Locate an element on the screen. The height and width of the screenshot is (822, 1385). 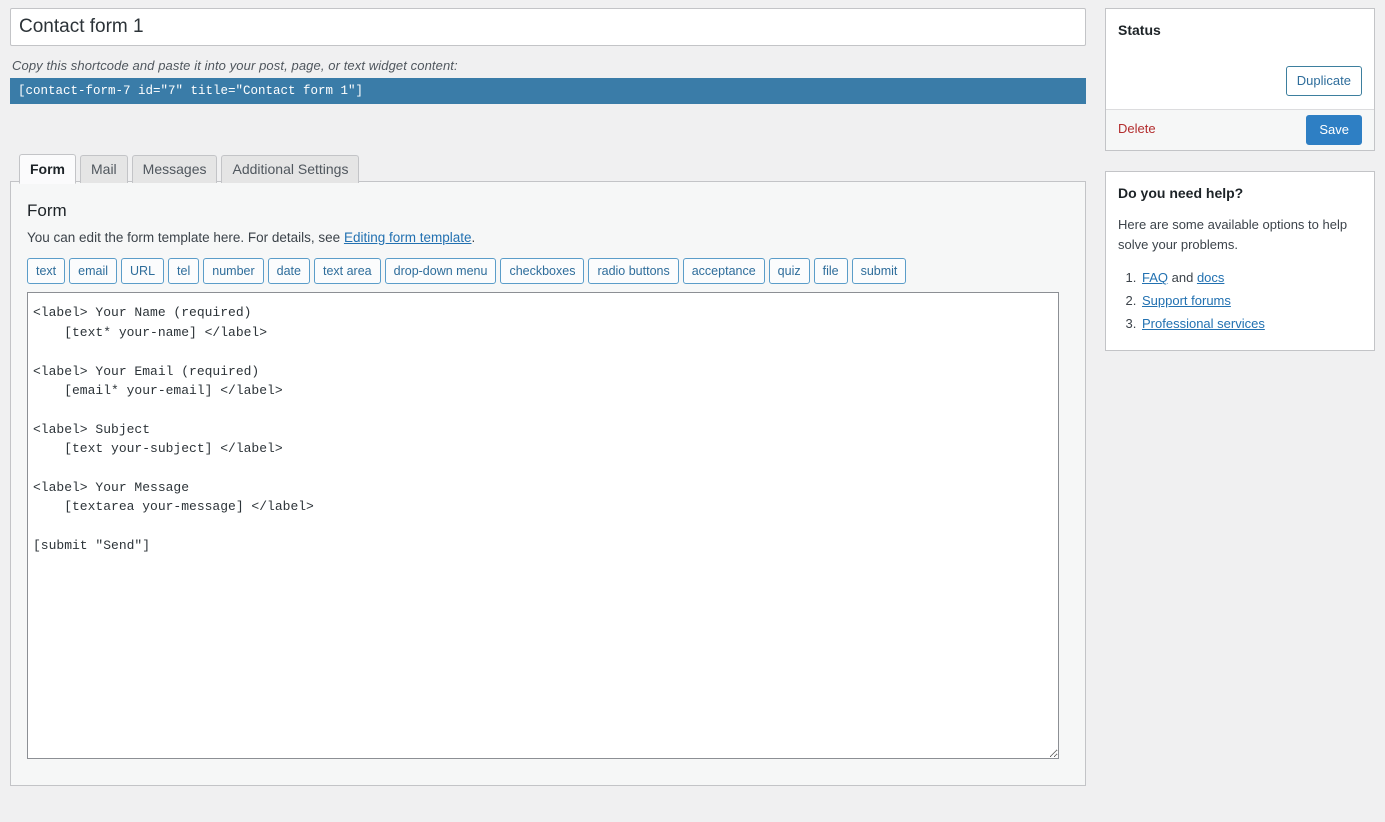
help-list-item: Professional services is located at coordinates (1251, 324).